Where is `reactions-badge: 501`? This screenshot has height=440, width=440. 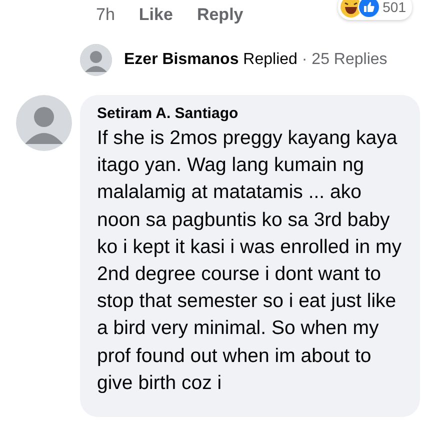
reactions-badge: 501 is located at coordinates (375, 10).